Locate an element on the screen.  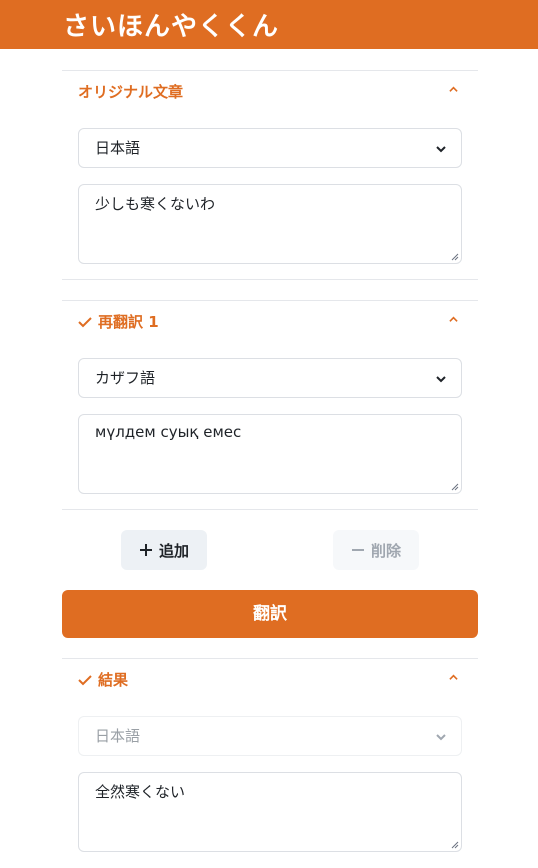
plus-icon is located at coordinates (145, 550).